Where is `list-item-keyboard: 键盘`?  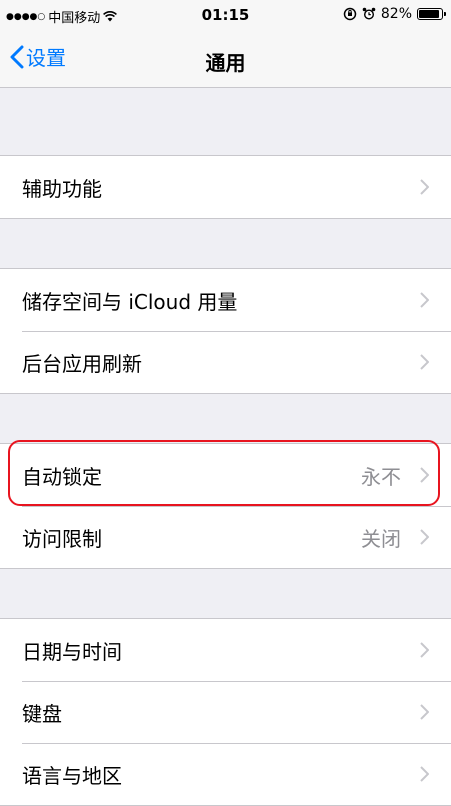 list-item-keyboard: 键盘 is located at coordinates (225, 712).